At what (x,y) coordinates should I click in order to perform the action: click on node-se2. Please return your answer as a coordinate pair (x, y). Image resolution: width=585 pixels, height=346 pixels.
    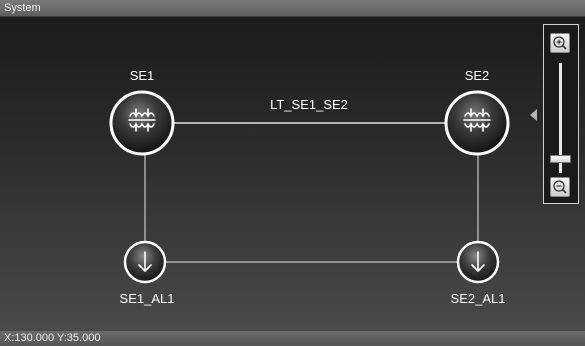
    Looking at the image, I should click on (477, 123).